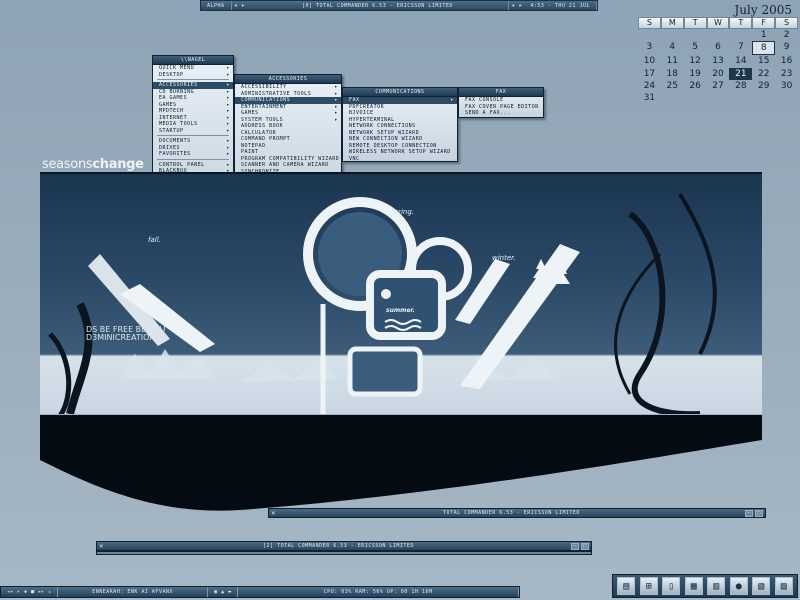 The image size is (800, 600). Describe the element at coordinates (400, 159) in the screenshot. I see `menu-comm-item-vnc: VNC` at that location.